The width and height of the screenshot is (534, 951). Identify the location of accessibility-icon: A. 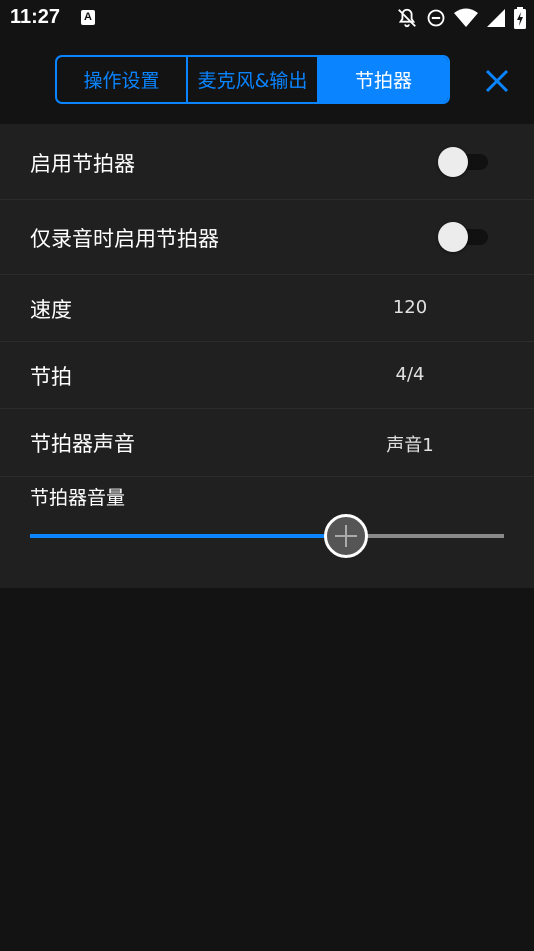
(88, 17).